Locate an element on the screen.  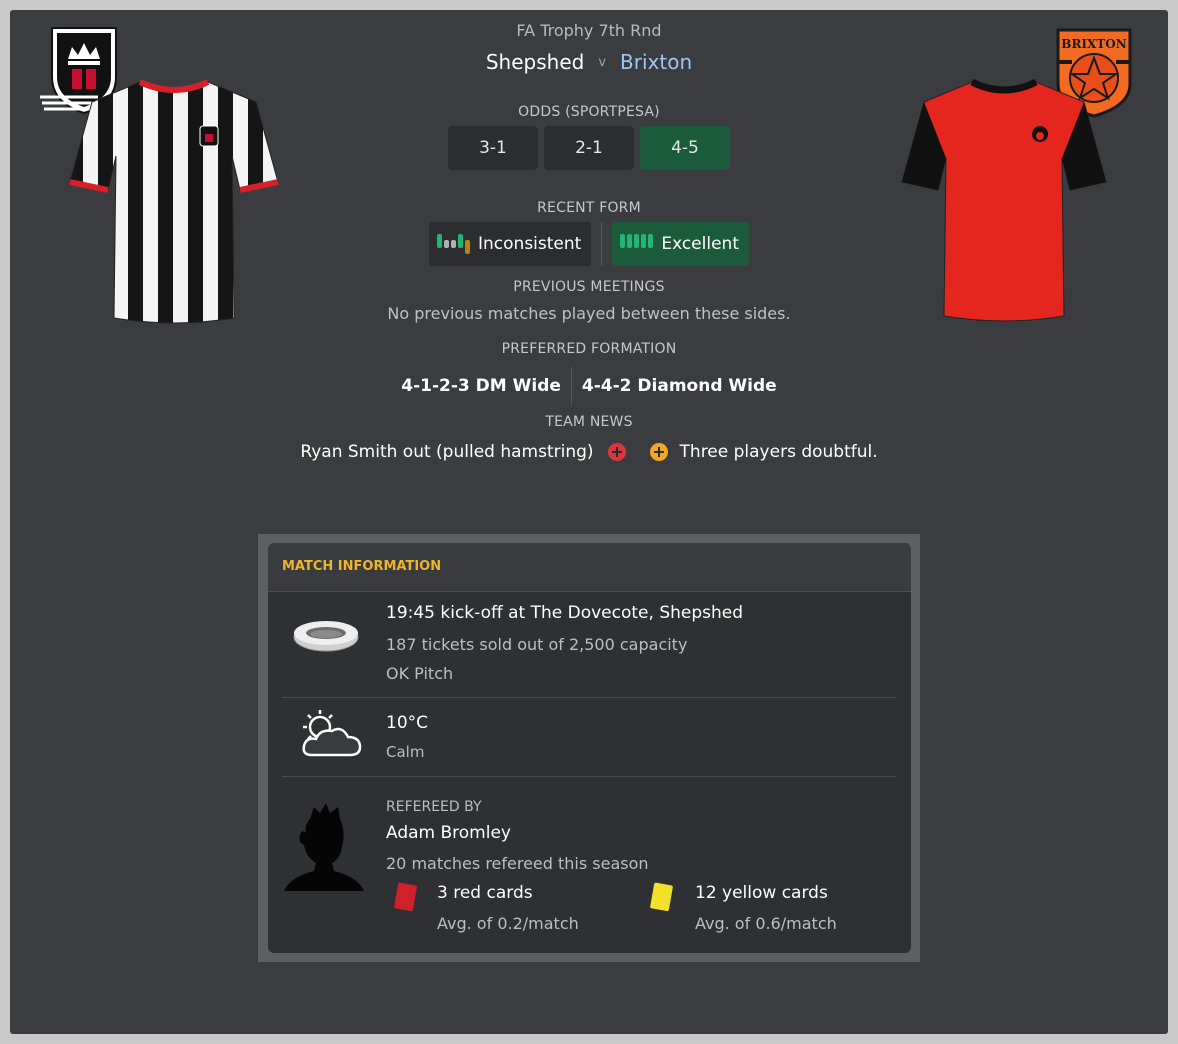
formation-row: 4-1-2-3 DM Wide 4-4-2 Diamond Wide is located at coordinates (589, 386).